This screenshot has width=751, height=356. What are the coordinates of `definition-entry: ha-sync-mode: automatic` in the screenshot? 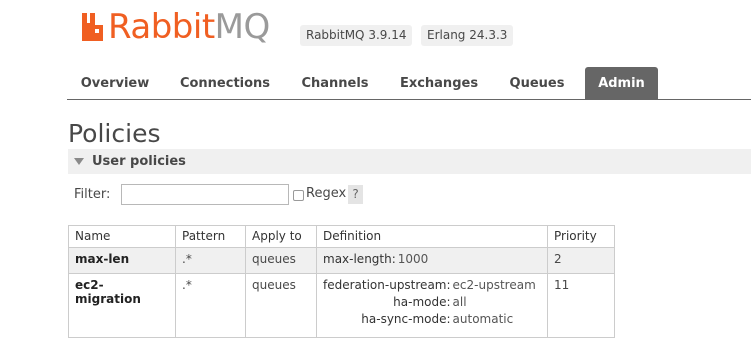 It's located at (430, 320).